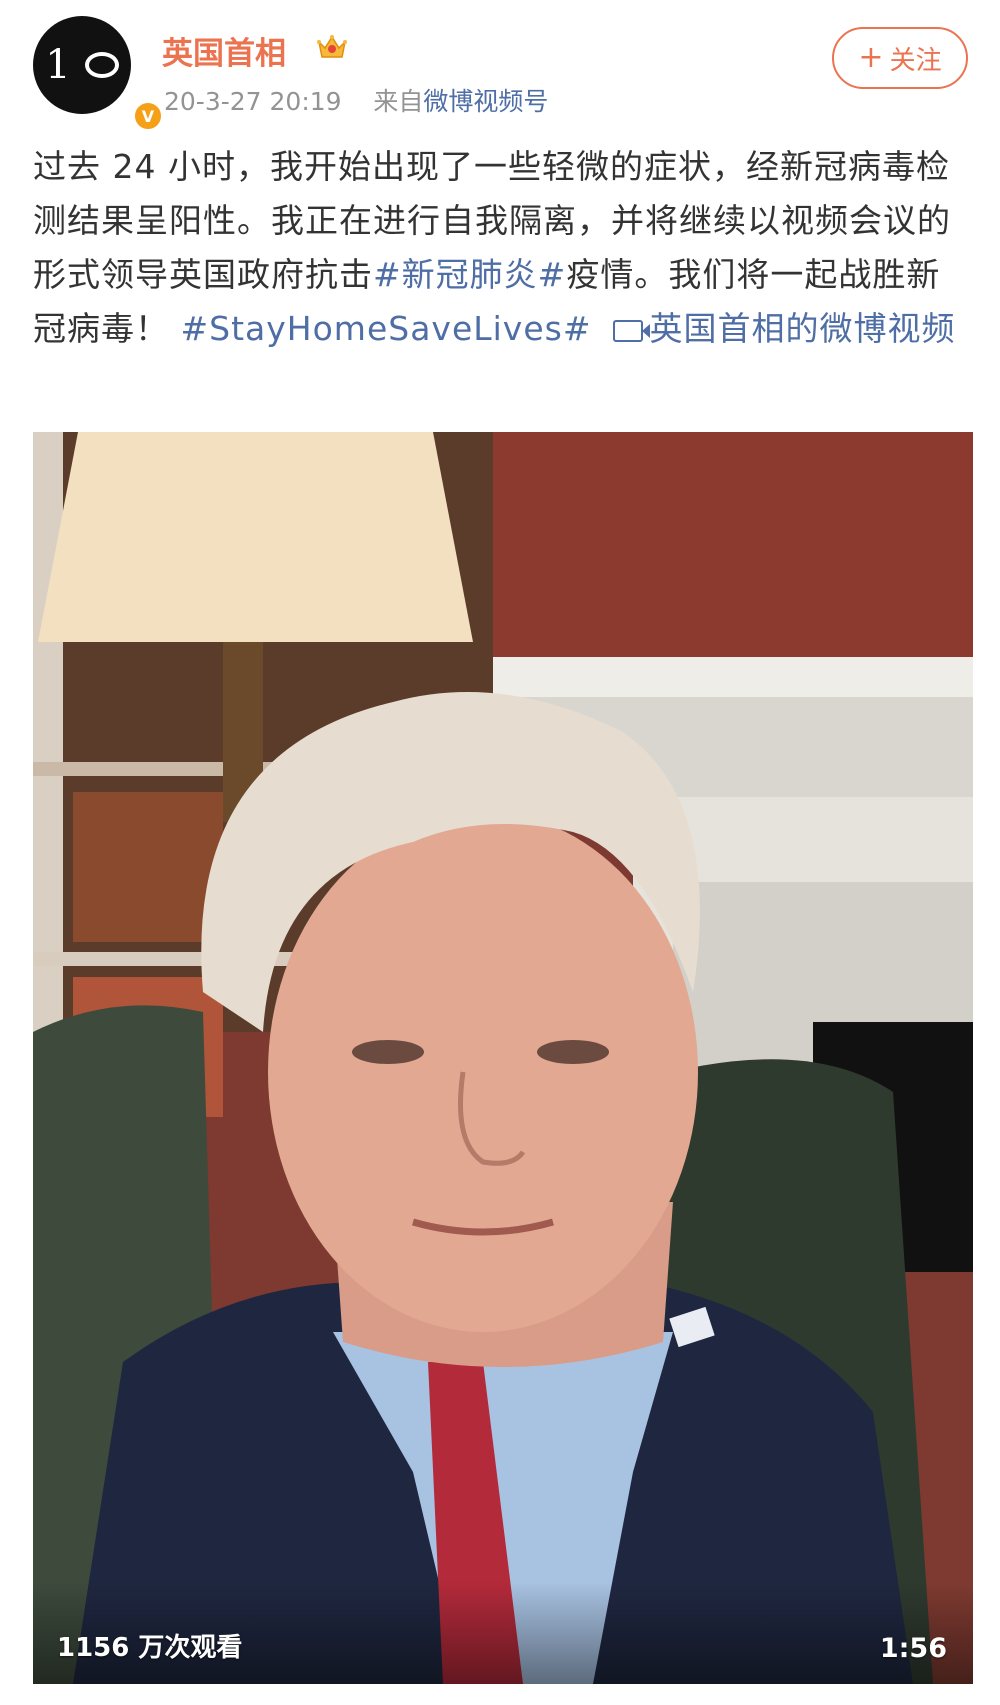 The width and height of the screenshot is (1000, 1705). What do you see at coordinates (148, 116) in the screenshot?
I see `verified-badge-icon: V` at bounding box center [148, 116].